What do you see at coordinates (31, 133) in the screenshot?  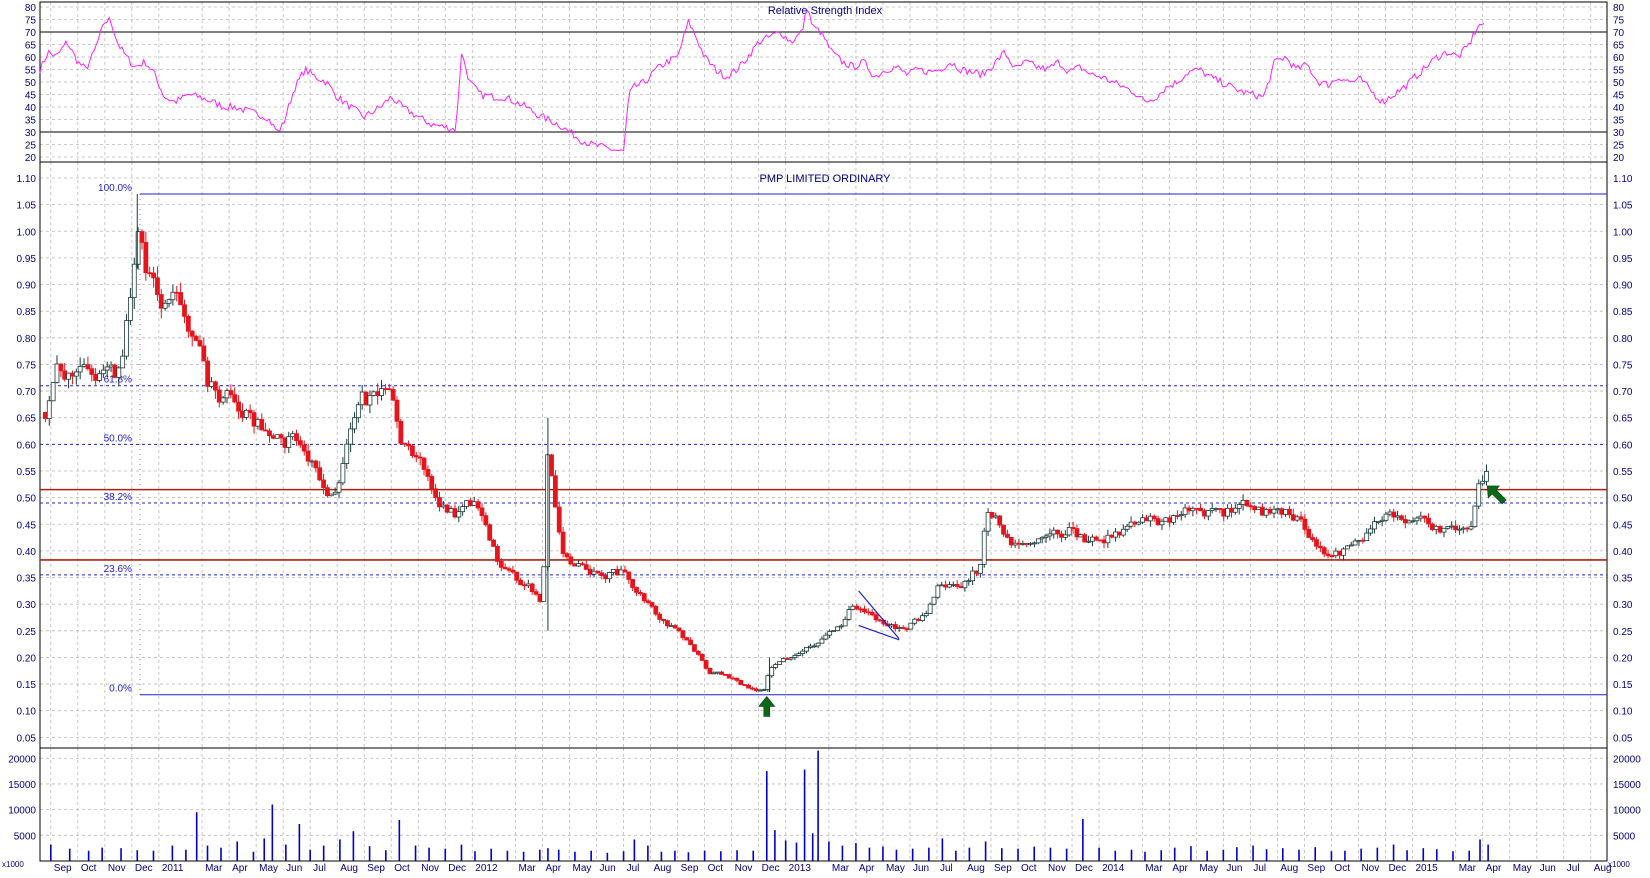 I see `rsi-tick-left: 30` at bounding box center [31, 133].